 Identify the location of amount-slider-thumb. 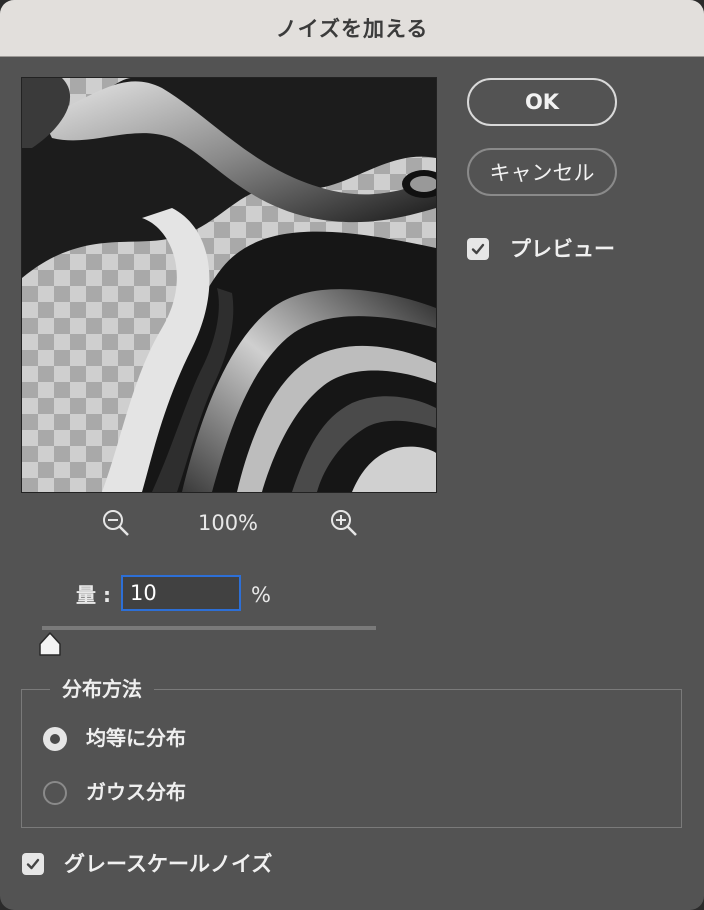
(50, 646).